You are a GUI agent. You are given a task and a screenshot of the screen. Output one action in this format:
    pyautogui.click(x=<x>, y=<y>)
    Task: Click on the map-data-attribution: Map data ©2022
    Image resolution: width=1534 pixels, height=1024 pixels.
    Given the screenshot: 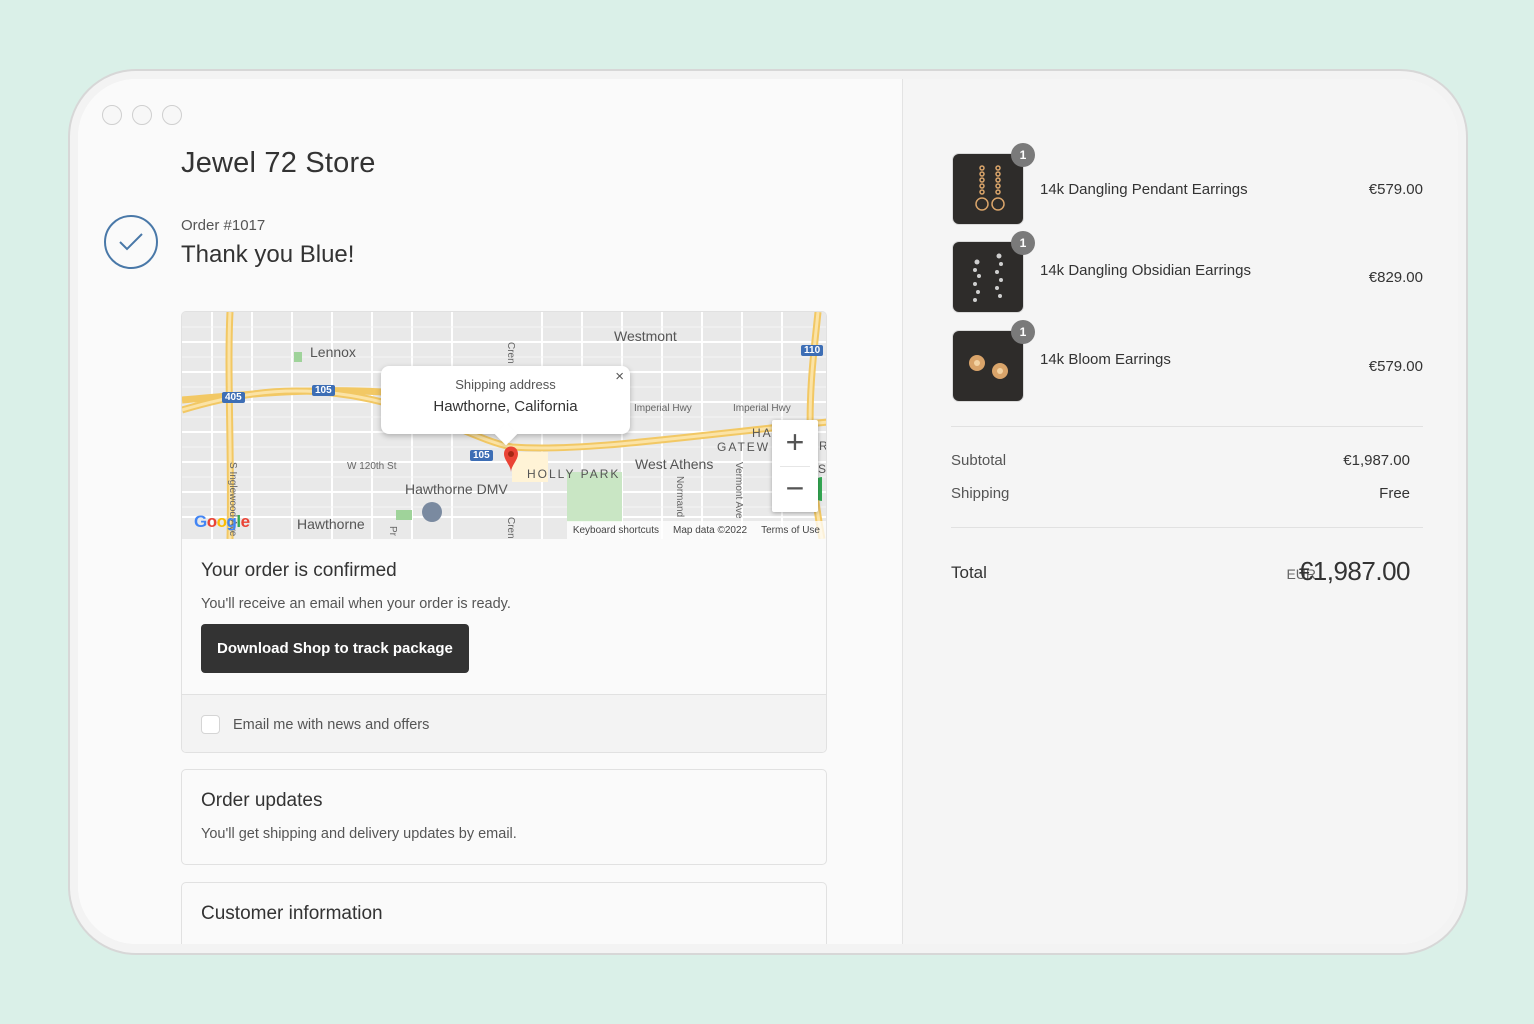 What is the action you would take?
    pyautogui.click(x=710, y=530)
    